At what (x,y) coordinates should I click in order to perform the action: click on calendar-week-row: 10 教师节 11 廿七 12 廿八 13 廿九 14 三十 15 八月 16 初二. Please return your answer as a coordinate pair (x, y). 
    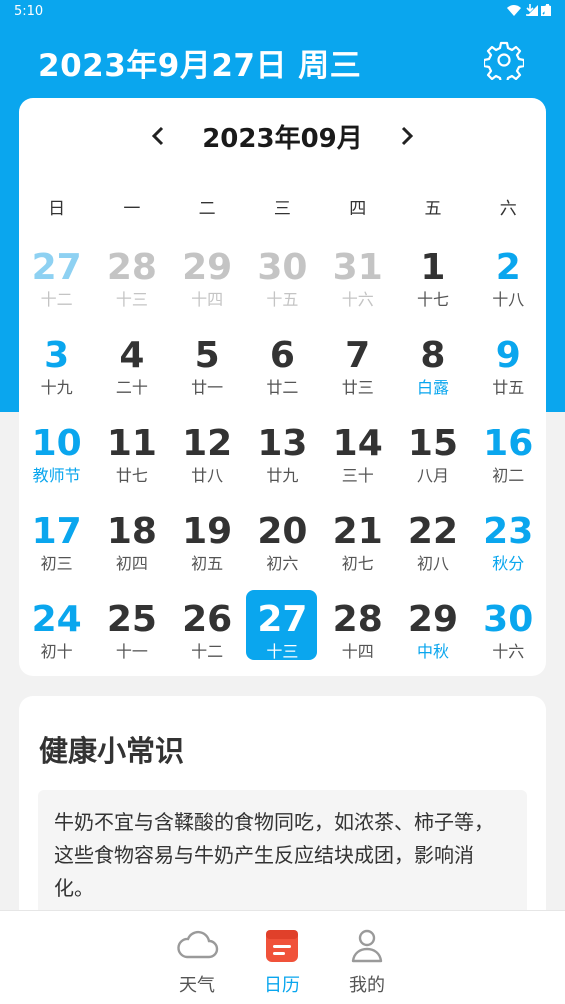
    Looking at the image, I should click on (282, 458).